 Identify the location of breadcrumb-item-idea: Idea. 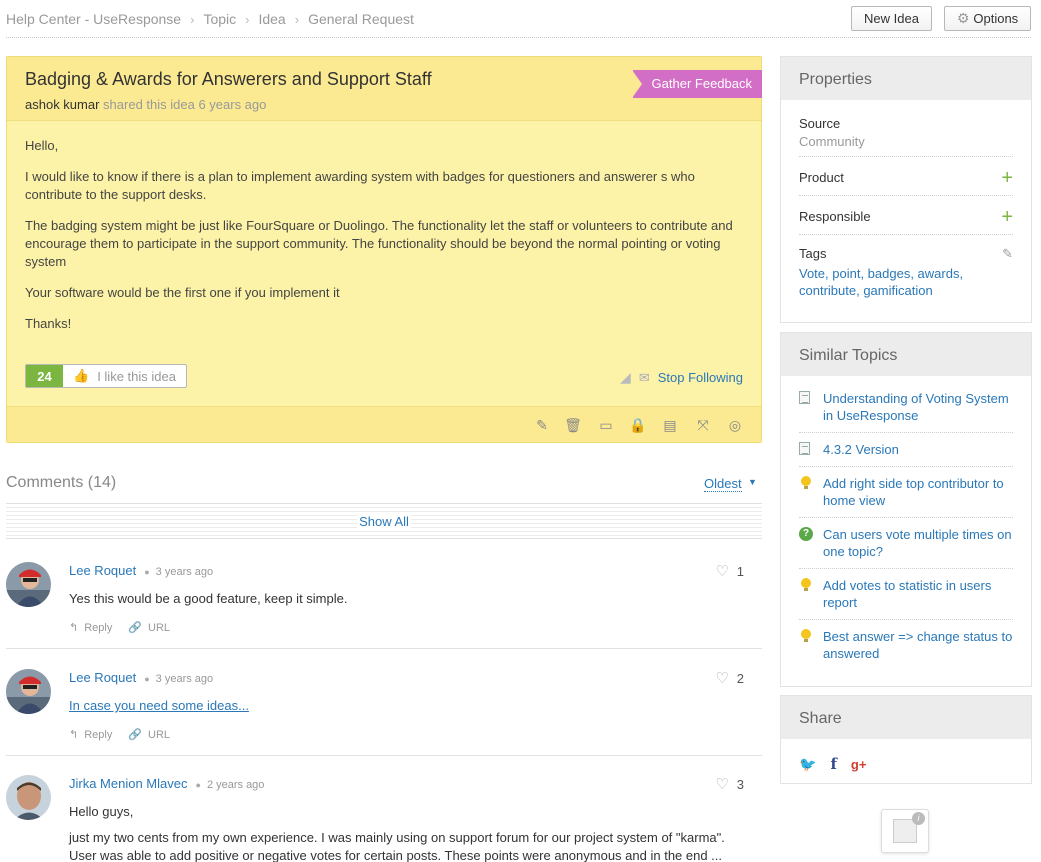
(271, 19).